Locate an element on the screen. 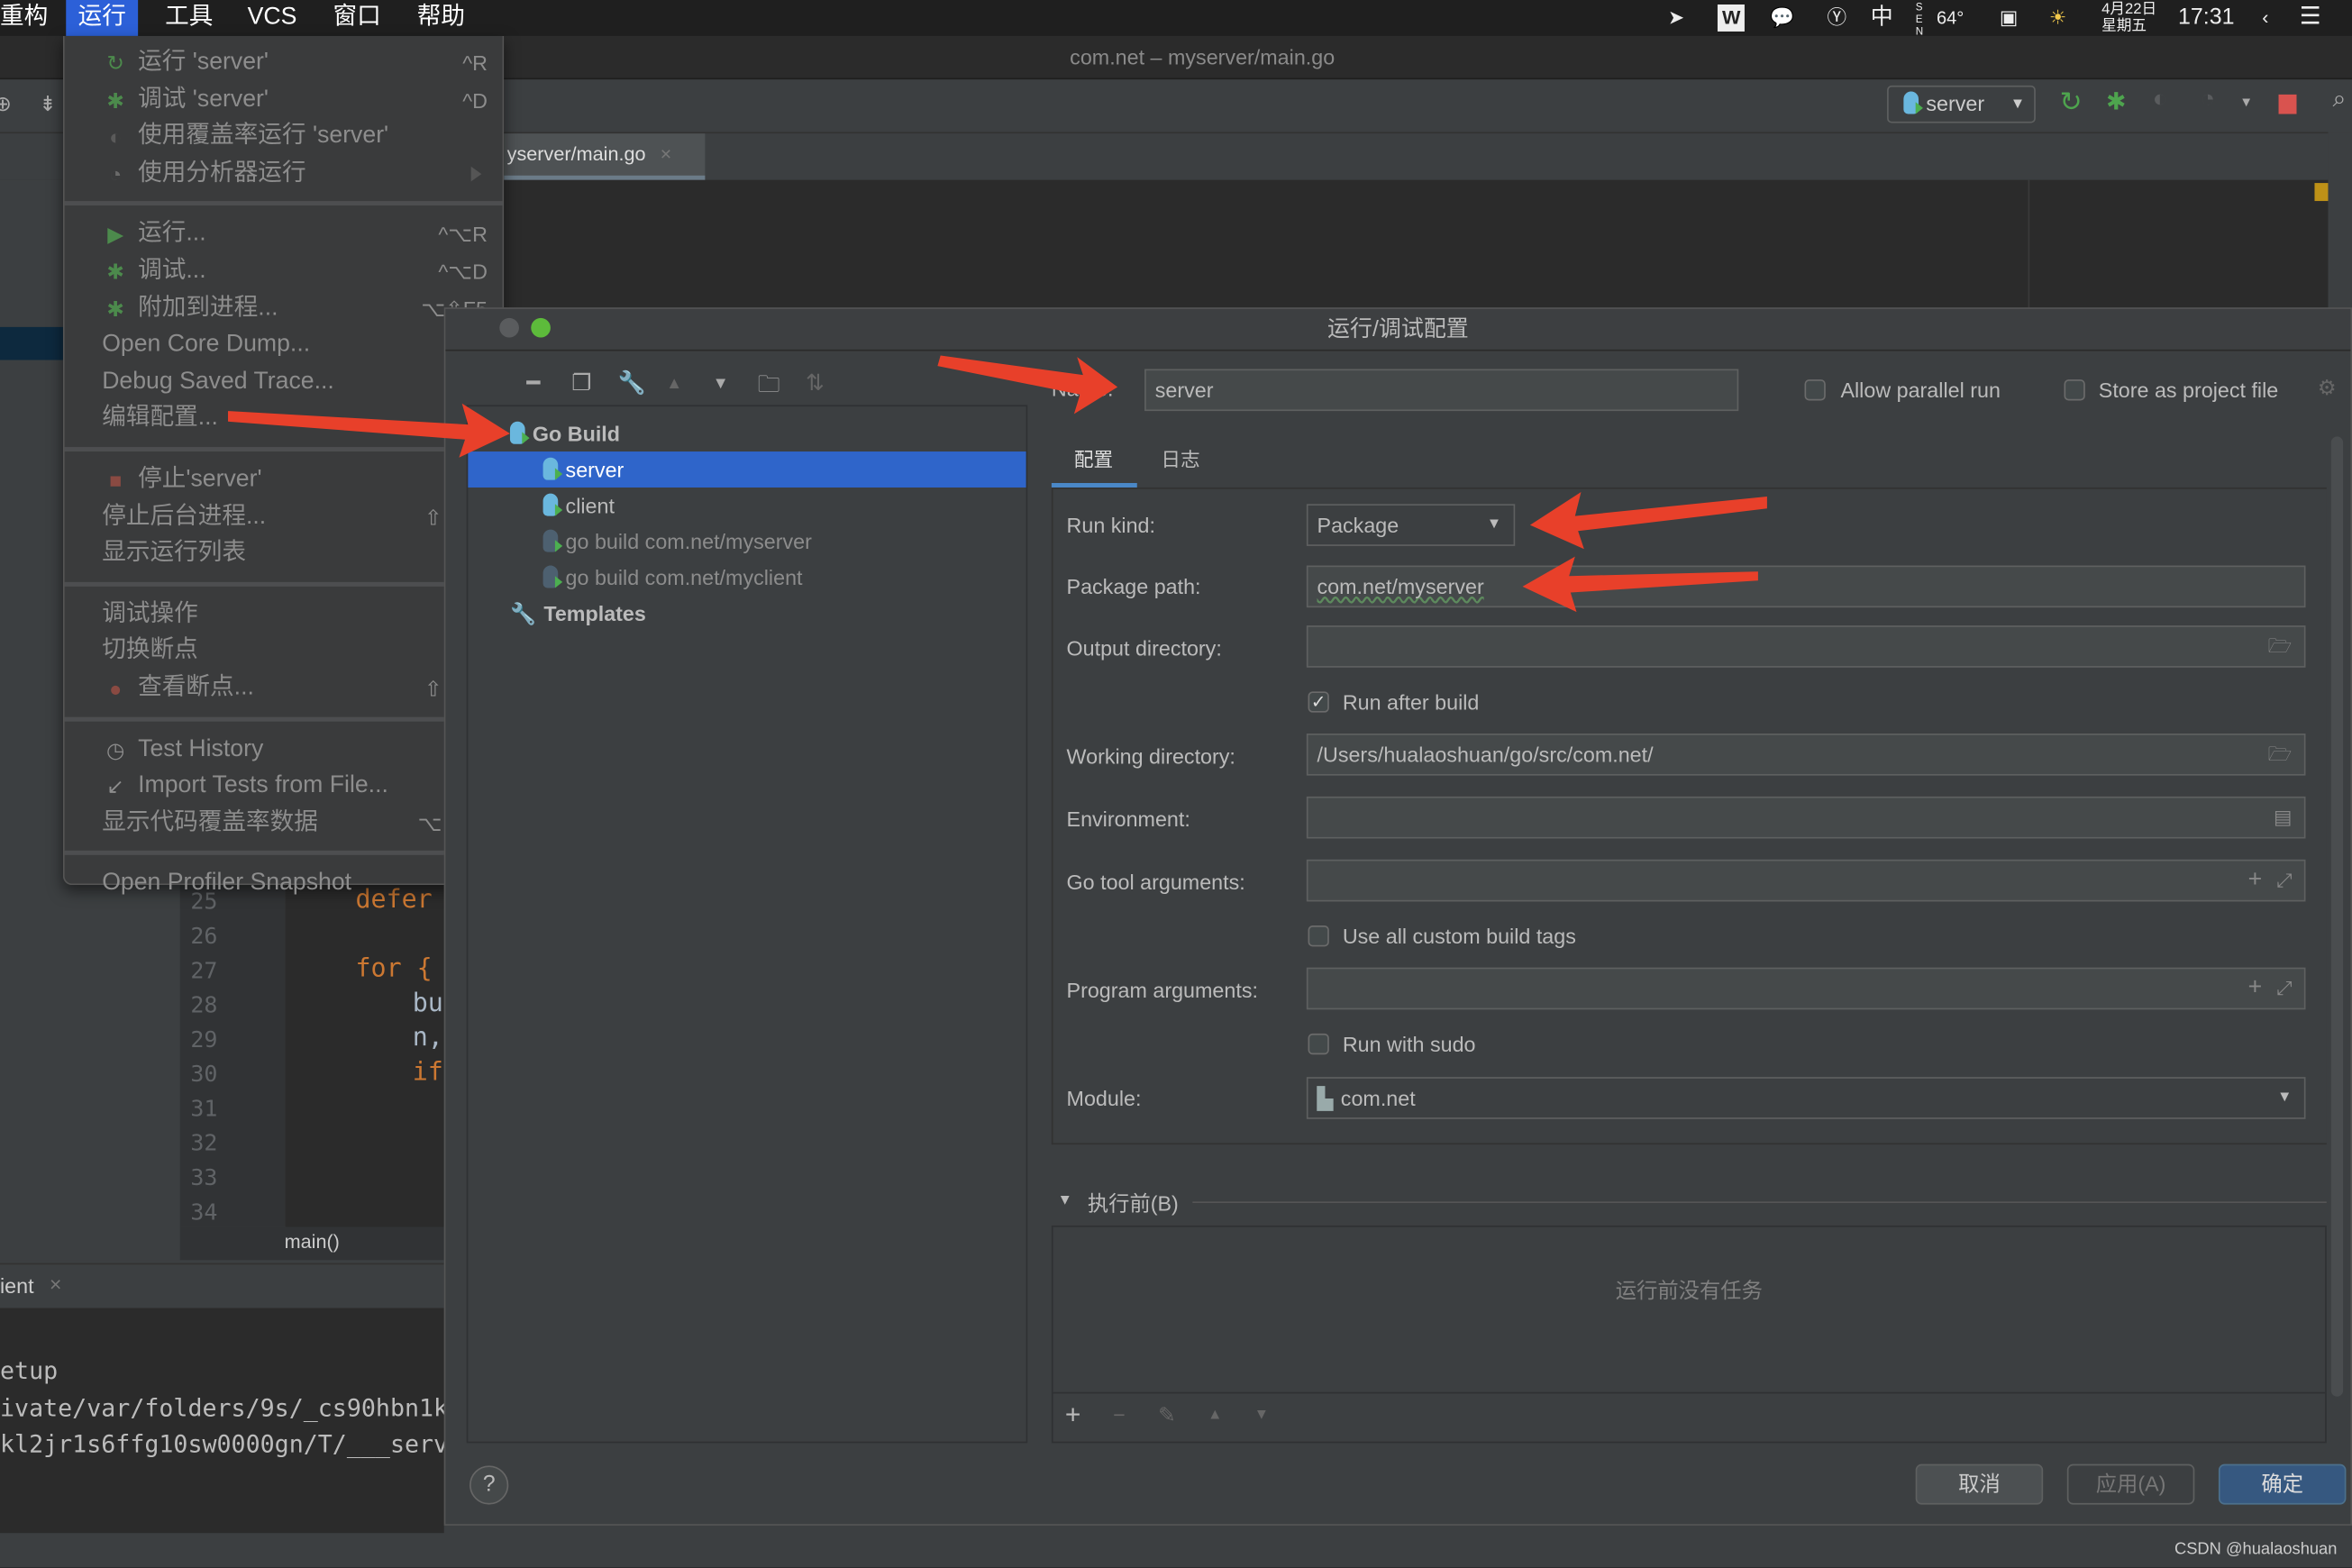 This screenshot has height=1568, width=2352. clock: 17:31 is located at coordinates (2206, 18).